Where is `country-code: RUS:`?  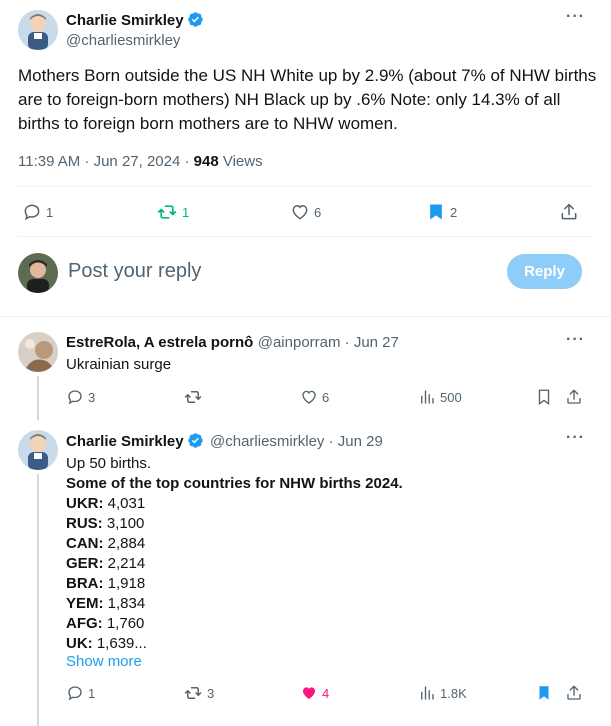 country-code: RUS: is located at coordinates (84, 523).